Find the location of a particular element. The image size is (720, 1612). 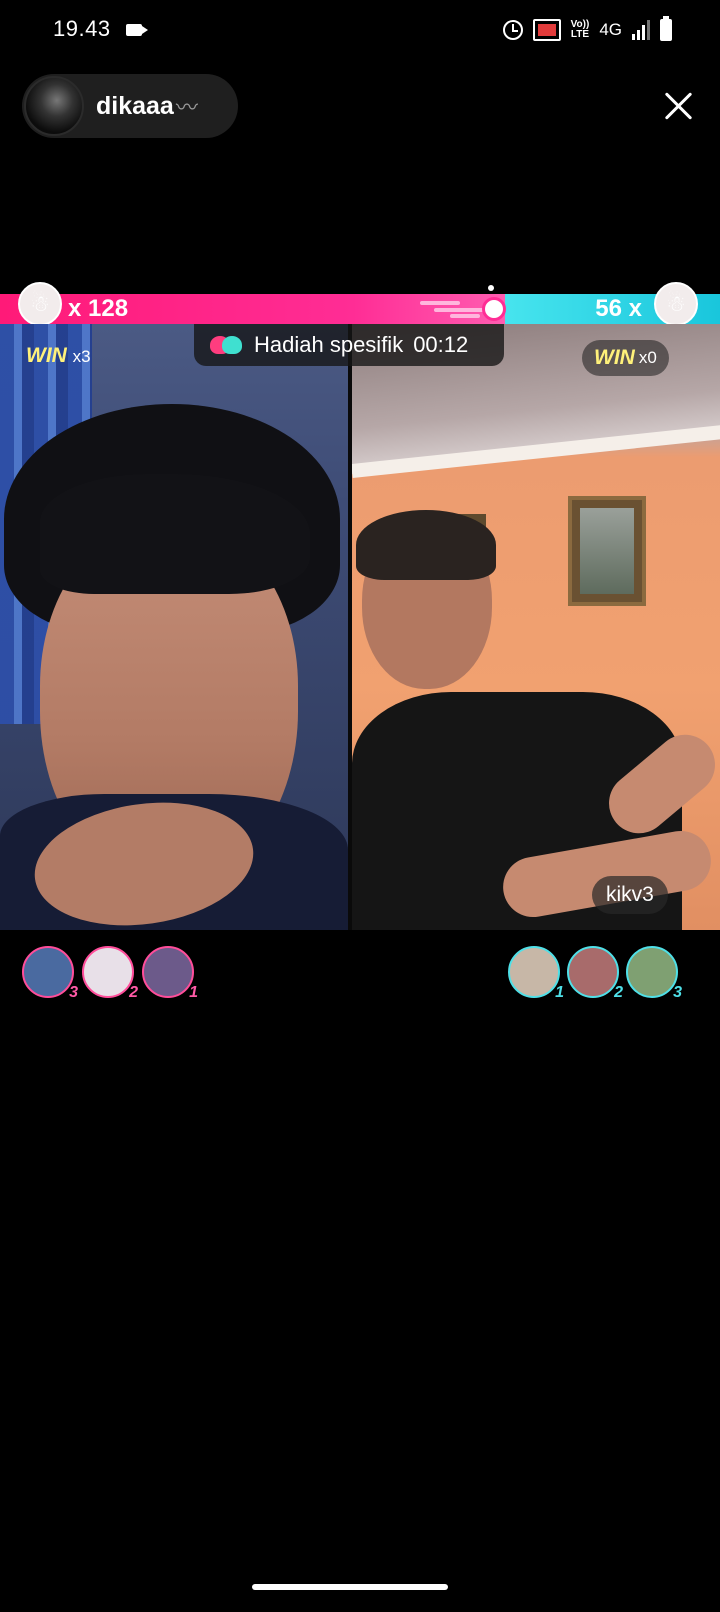

right-top-gifter-avatar: ☃ is located at coordinates (676, 304).